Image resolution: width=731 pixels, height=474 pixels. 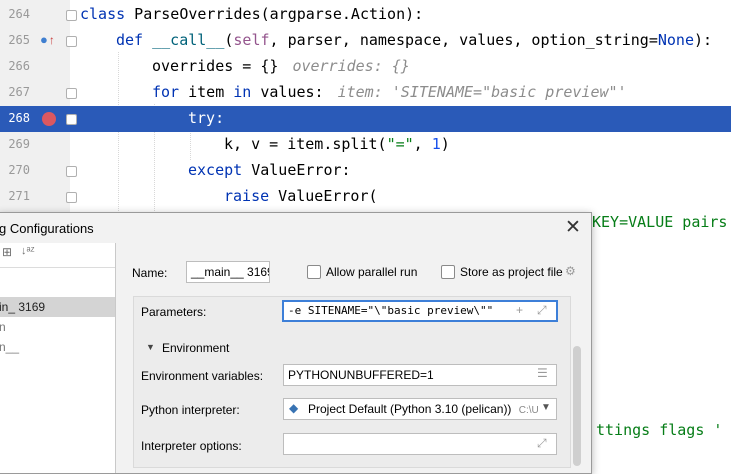 What do you see at coordinates (47, 39) in the screenshot?
I see `overrides-method-icon: ●↑` at bounding box center [47, 39].